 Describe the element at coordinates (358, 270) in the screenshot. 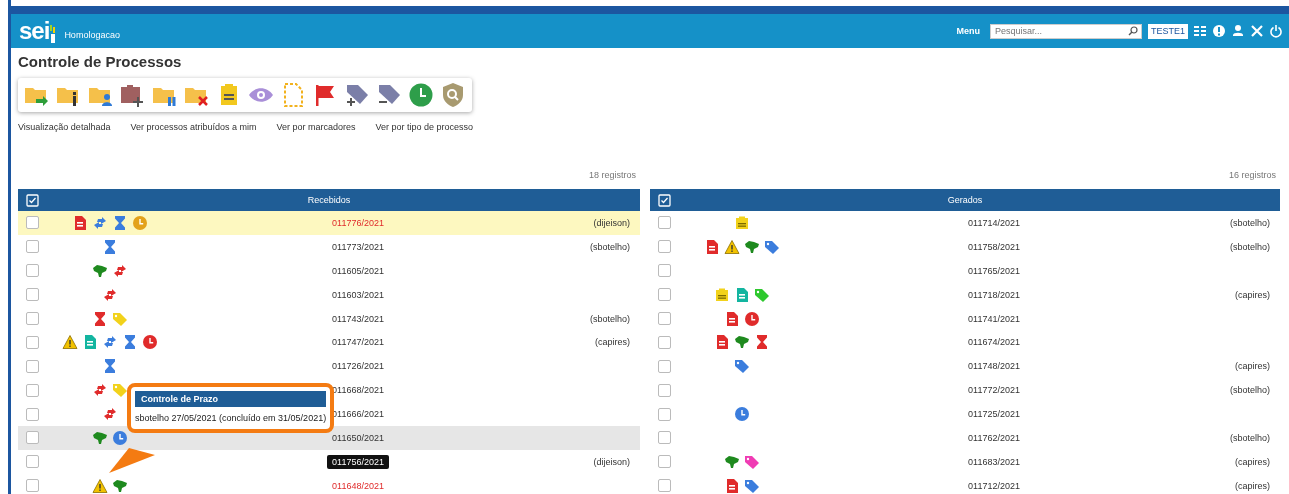

I see `process-link: 011605/2021` at that location.